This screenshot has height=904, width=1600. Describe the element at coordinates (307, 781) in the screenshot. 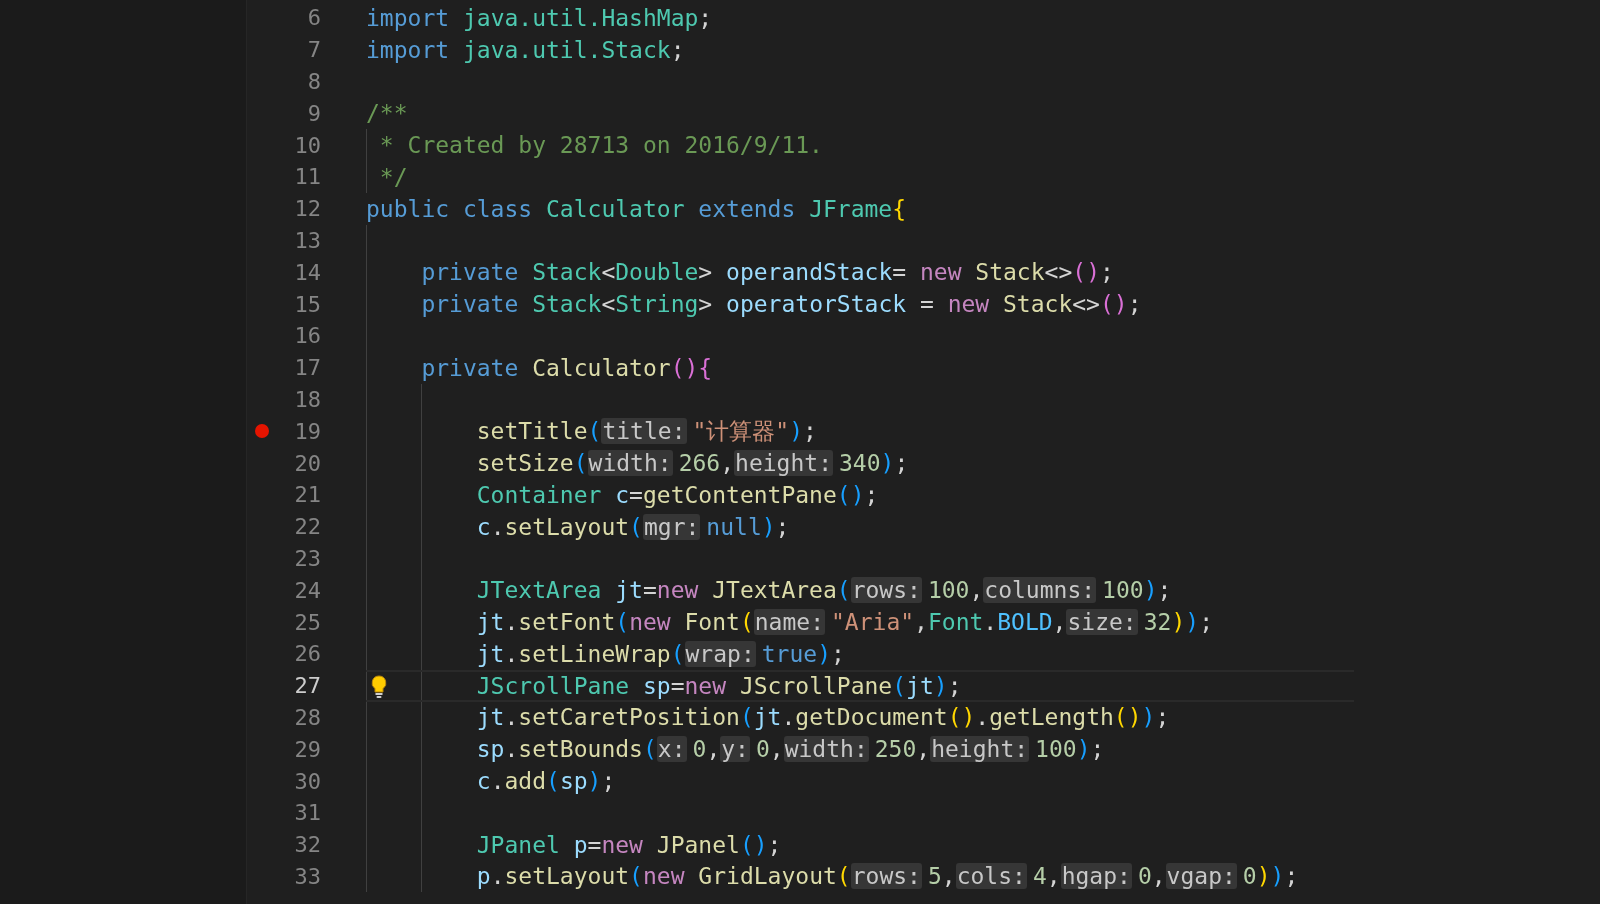

I see `line-number: 30` at that location.